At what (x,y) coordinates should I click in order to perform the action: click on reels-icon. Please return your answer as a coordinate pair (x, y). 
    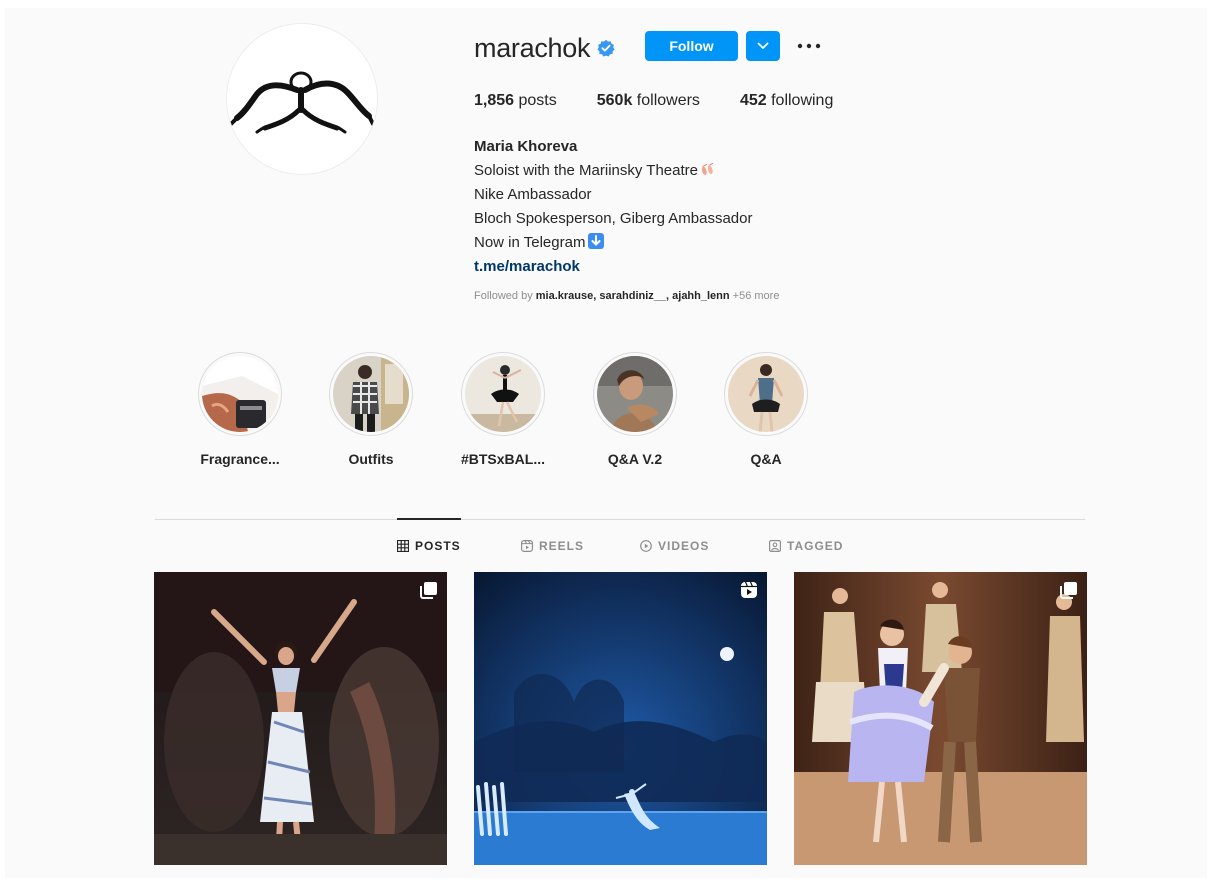
    Looking at the image, I should click on (527, 546).